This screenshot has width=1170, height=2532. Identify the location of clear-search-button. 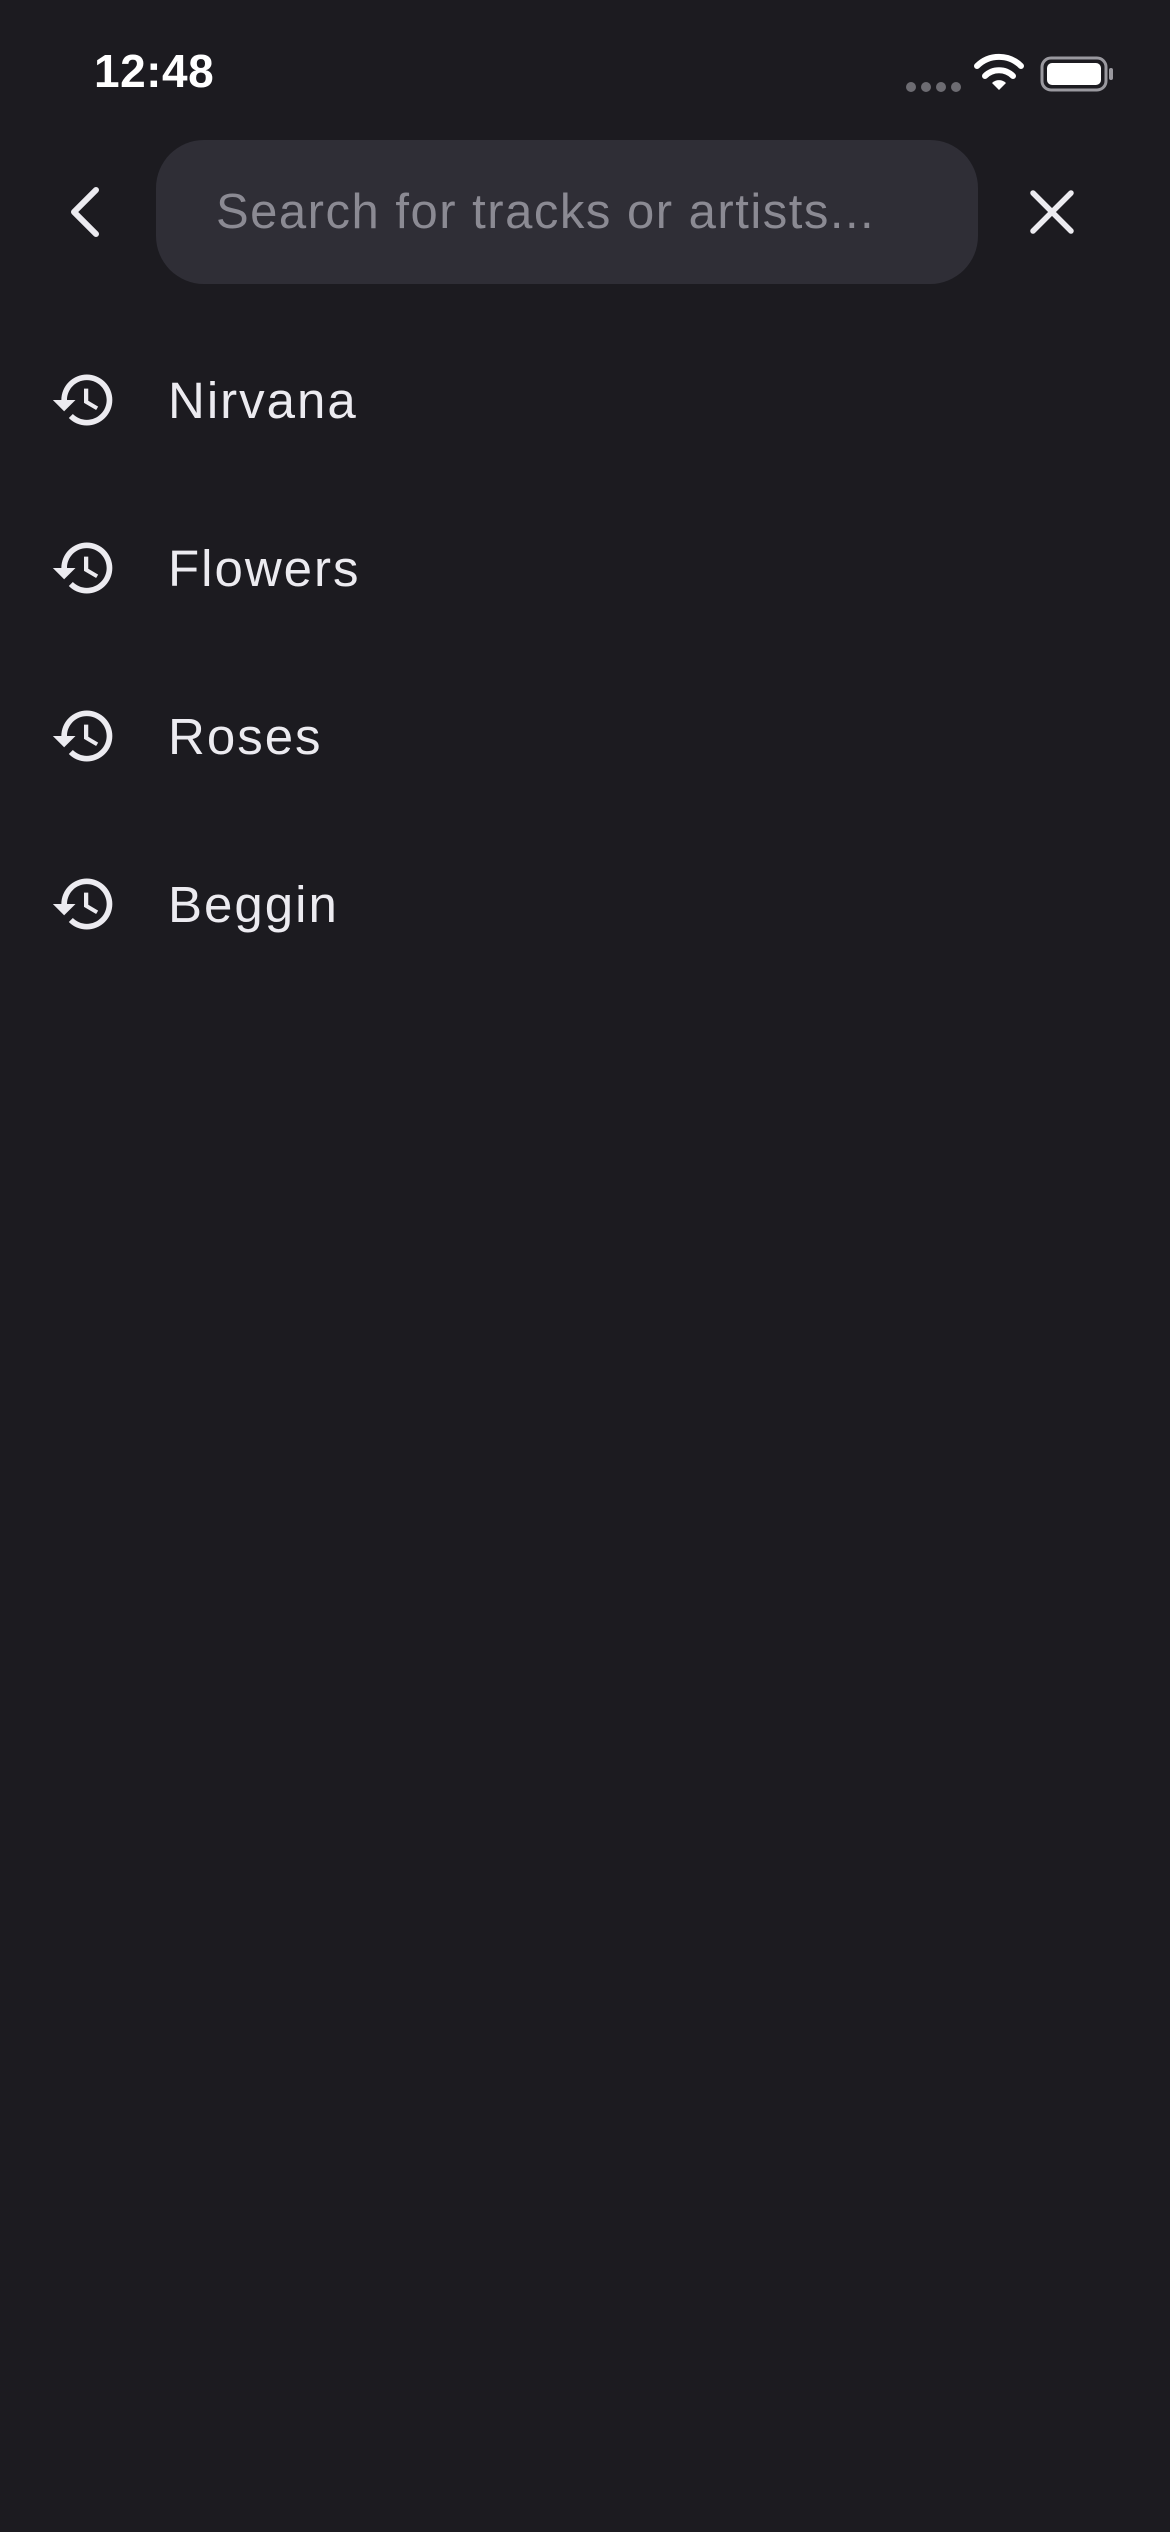
(1052, 212).